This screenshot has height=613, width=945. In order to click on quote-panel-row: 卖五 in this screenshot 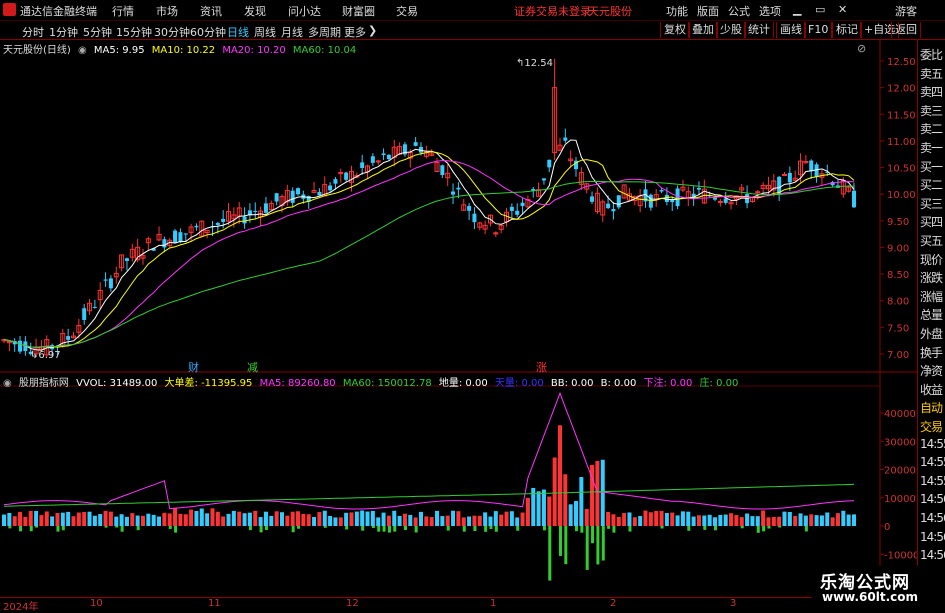, I will do `click(932, 73)`.